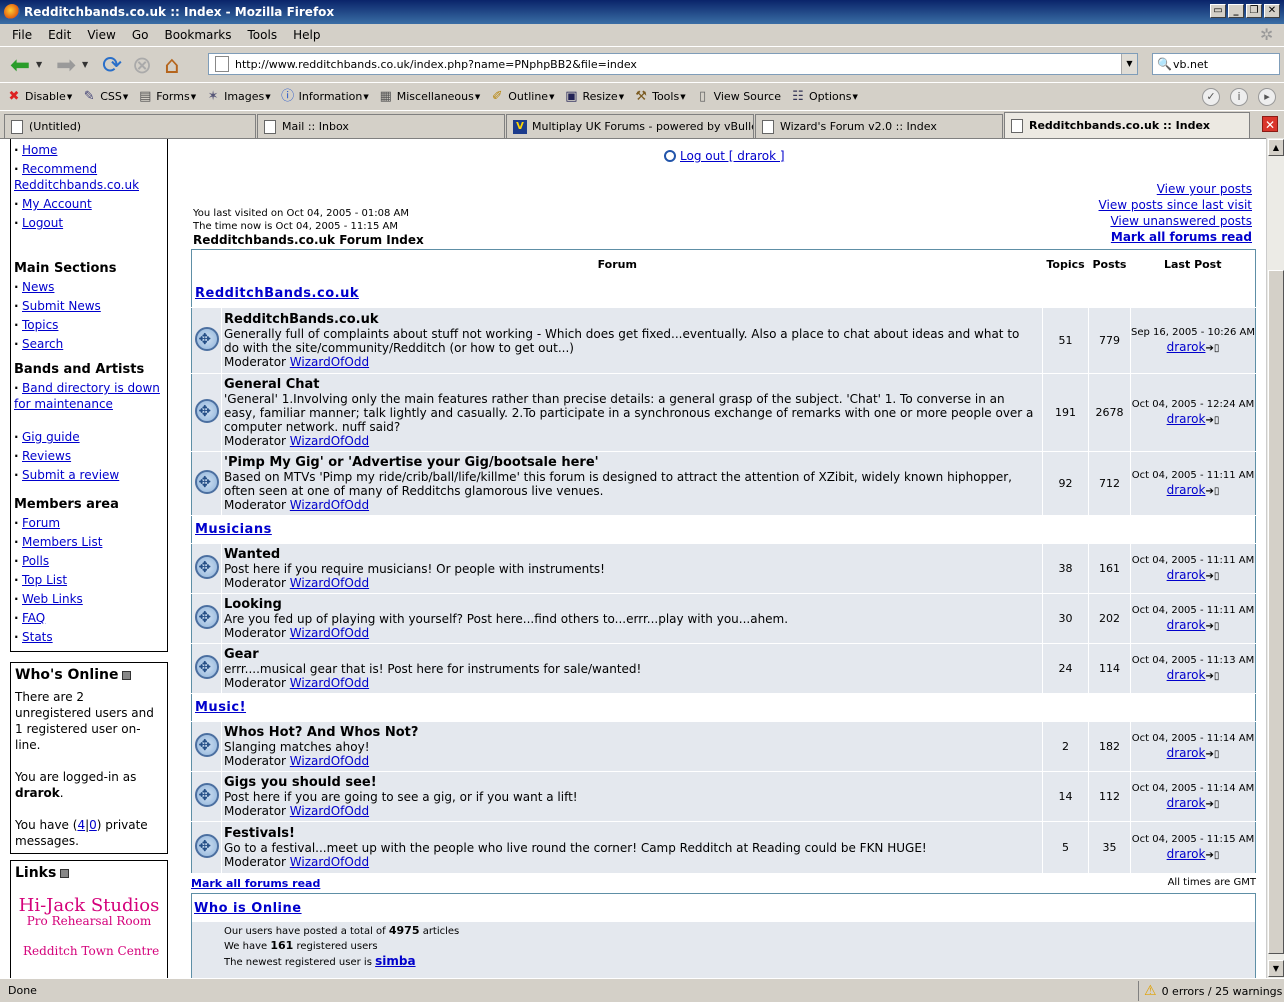 Image resolution: width=1284 pixels, height=1002 pixels. Describe the element at coordinates (630, 604) in the screenshot. I see `forum-name-link: Looking` at that location.